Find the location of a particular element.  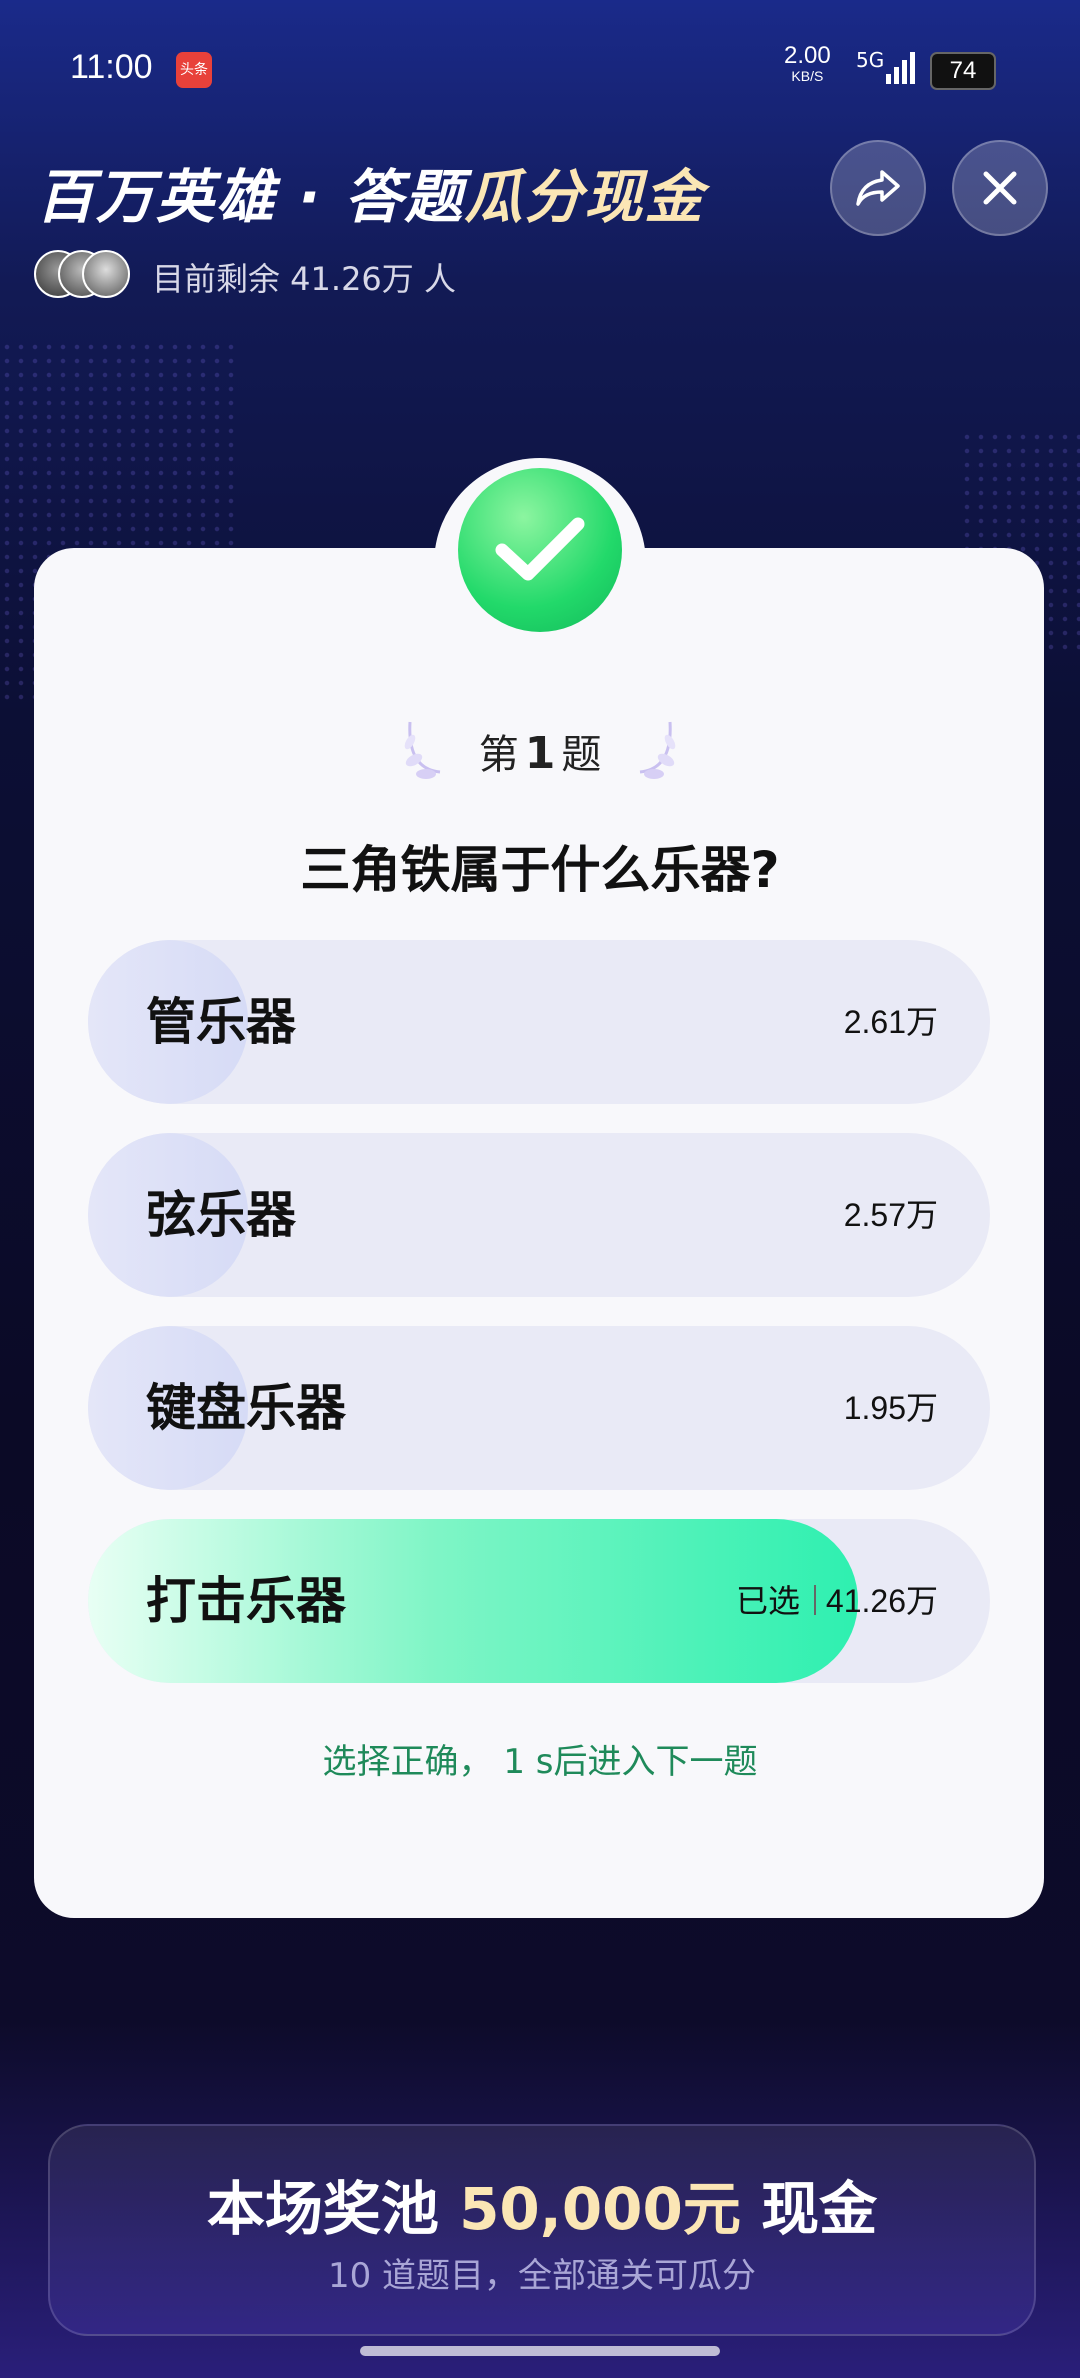

option-0-count: 2.61万 is located at coordinates (890, 1022).